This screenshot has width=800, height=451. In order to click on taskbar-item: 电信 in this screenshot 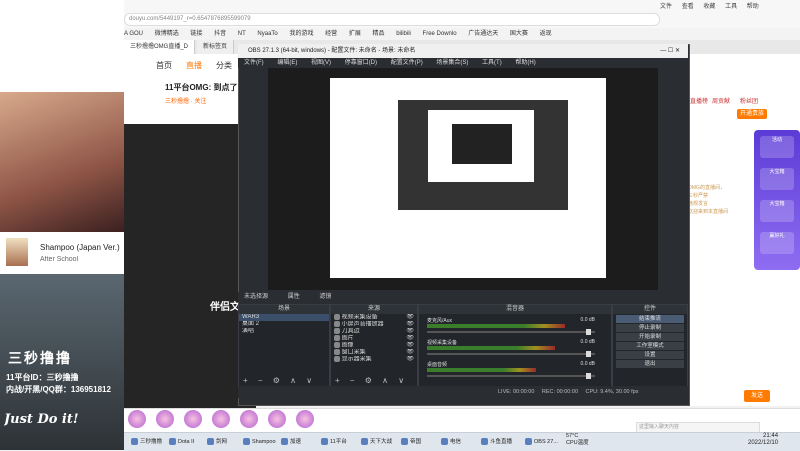, I will do `click(450, 442)`.